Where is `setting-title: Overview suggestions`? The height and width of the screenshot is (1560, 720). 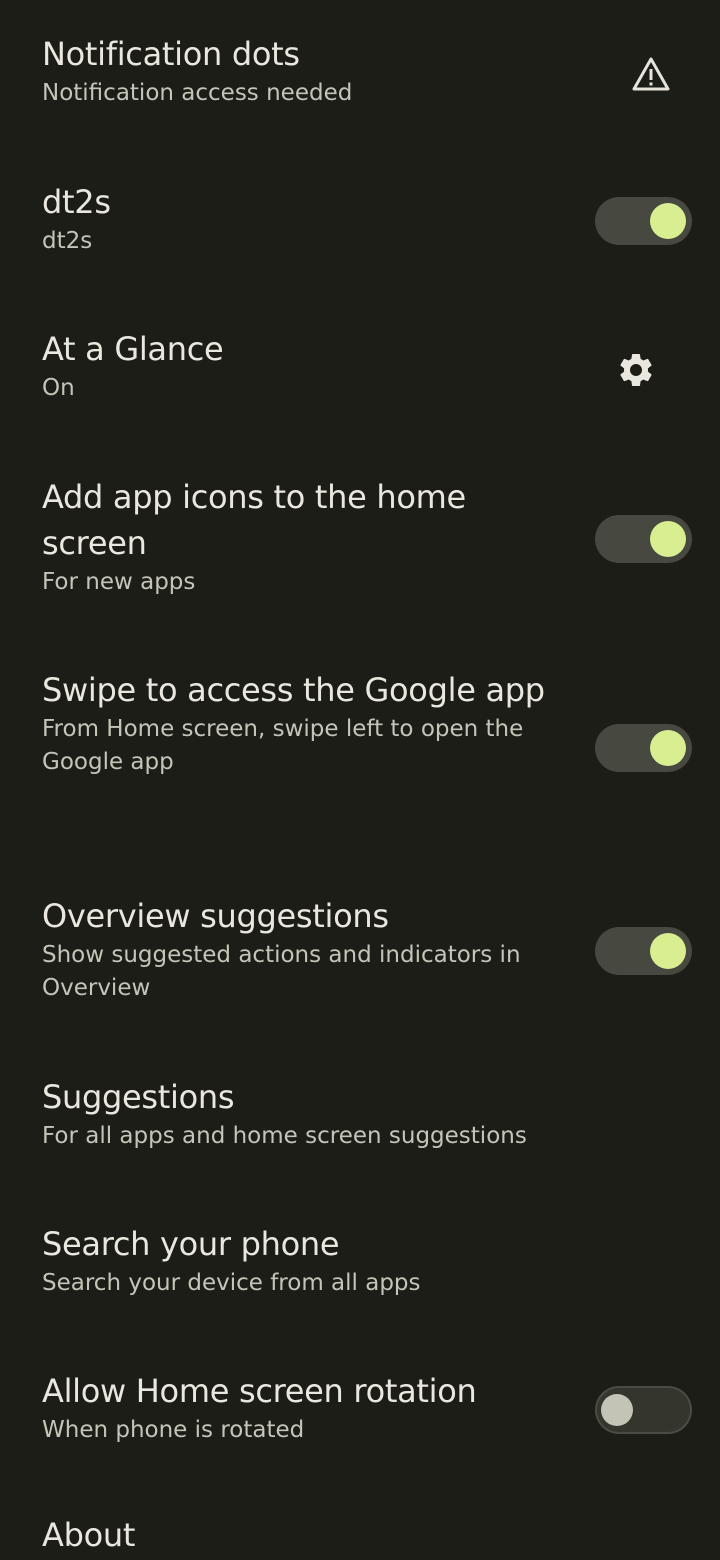
setting-title: Overview suggestions is located at coordinates (215, 916).